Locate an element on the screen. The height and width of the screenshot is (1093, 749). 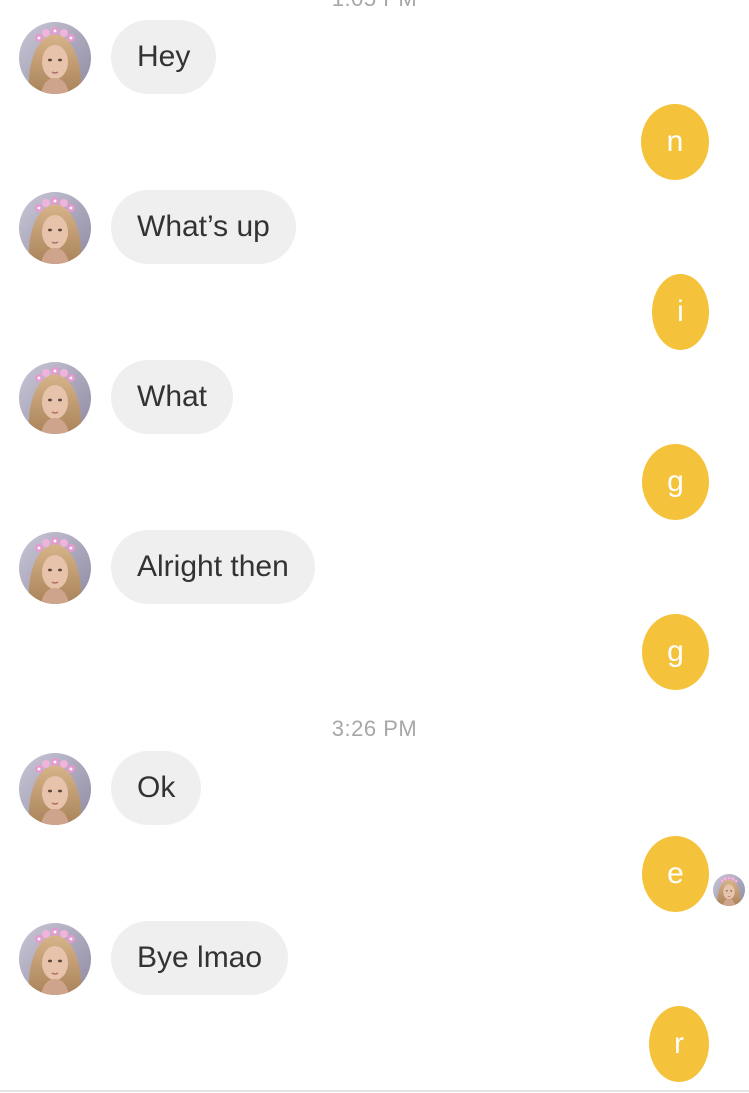
divider is located at coordinates (374, 1091).